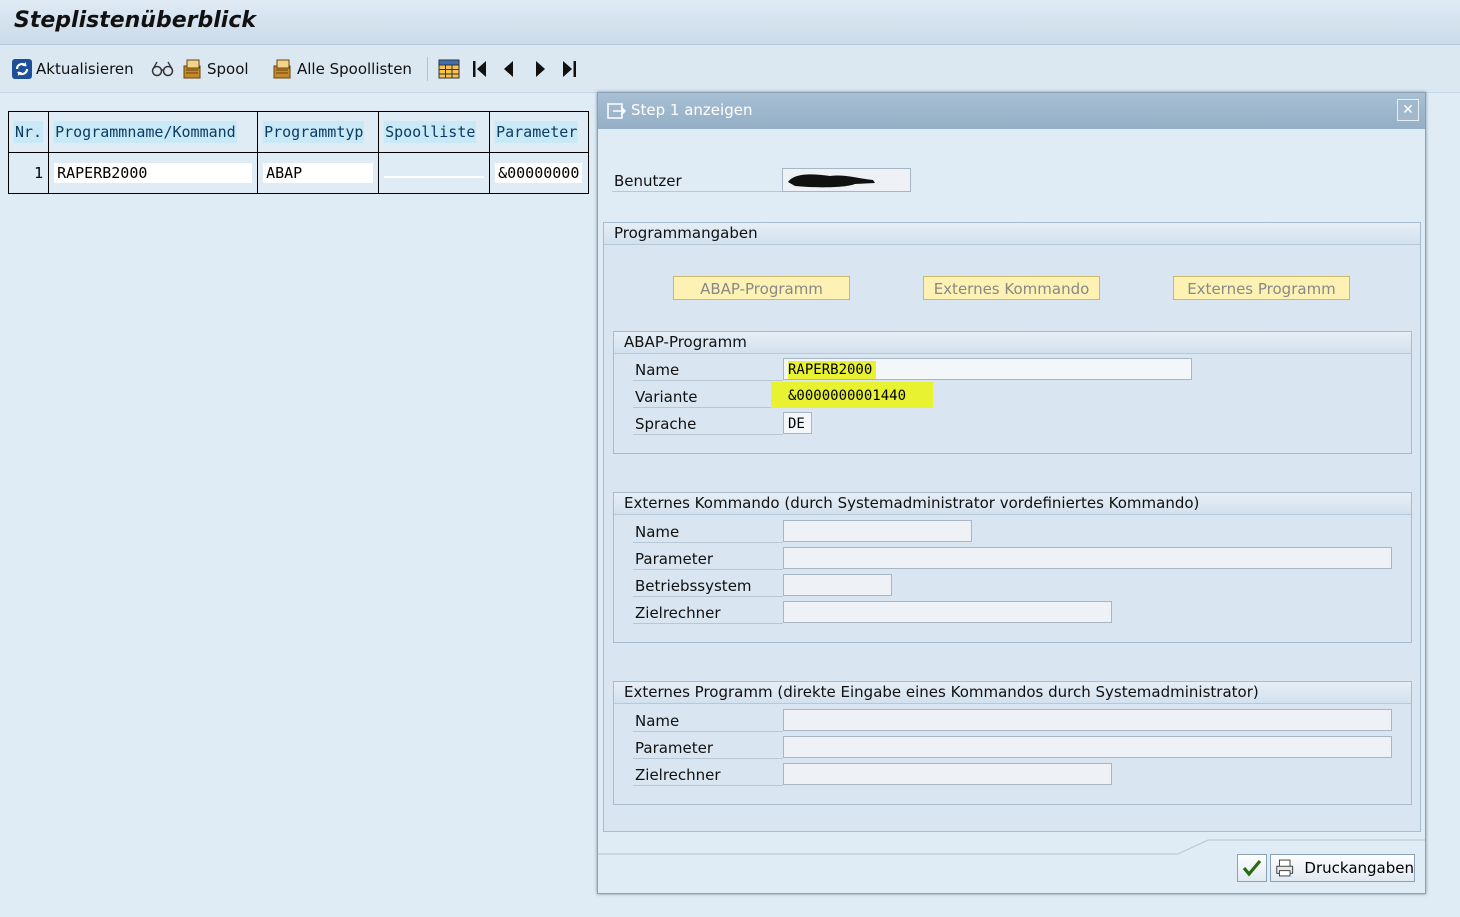 The height and width of the screenshot is (917, 1460). What do you see at coordinates (28, 173) in the screenshot?
I see `cell-nr: 1` at bounding box center [28, 173].